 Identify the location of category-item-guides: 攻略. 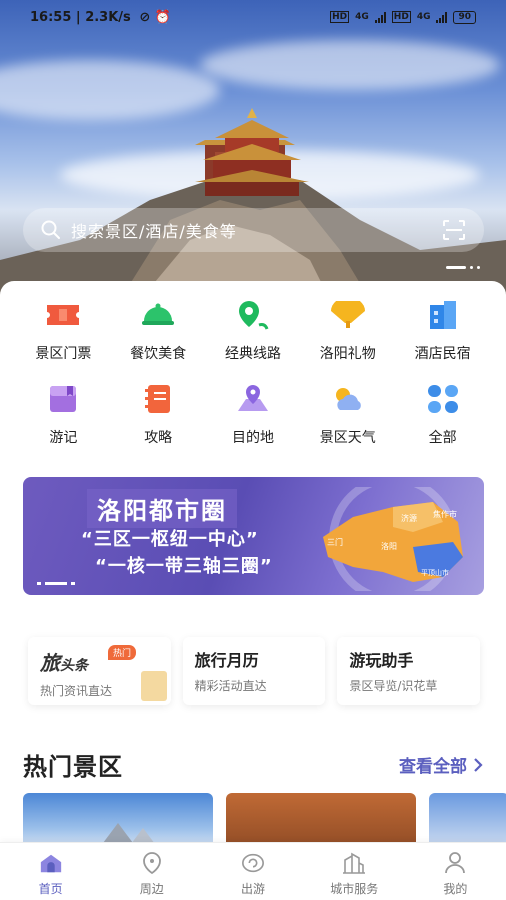
(158, 413).